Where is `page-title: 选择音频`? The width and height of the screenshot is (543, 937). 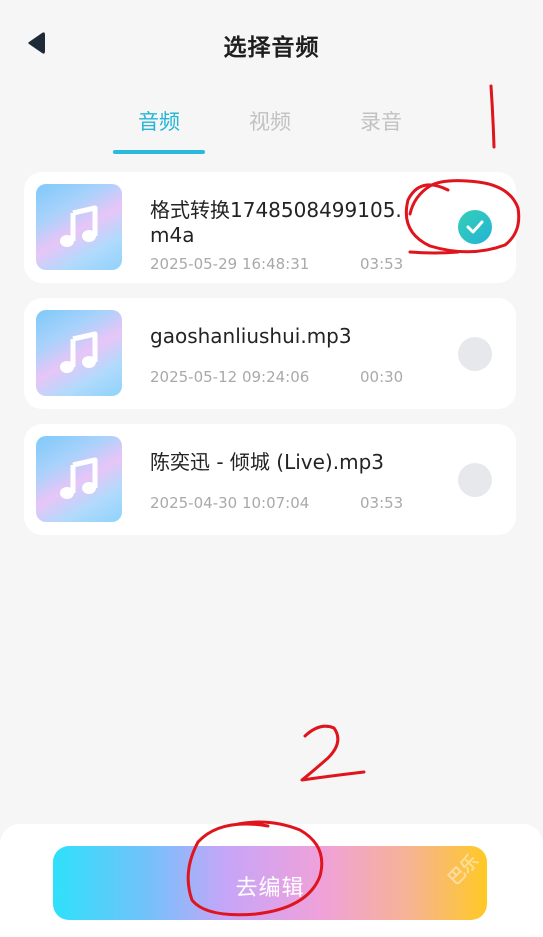 page-title: 选择音频 is located at coordinates (271, 48).